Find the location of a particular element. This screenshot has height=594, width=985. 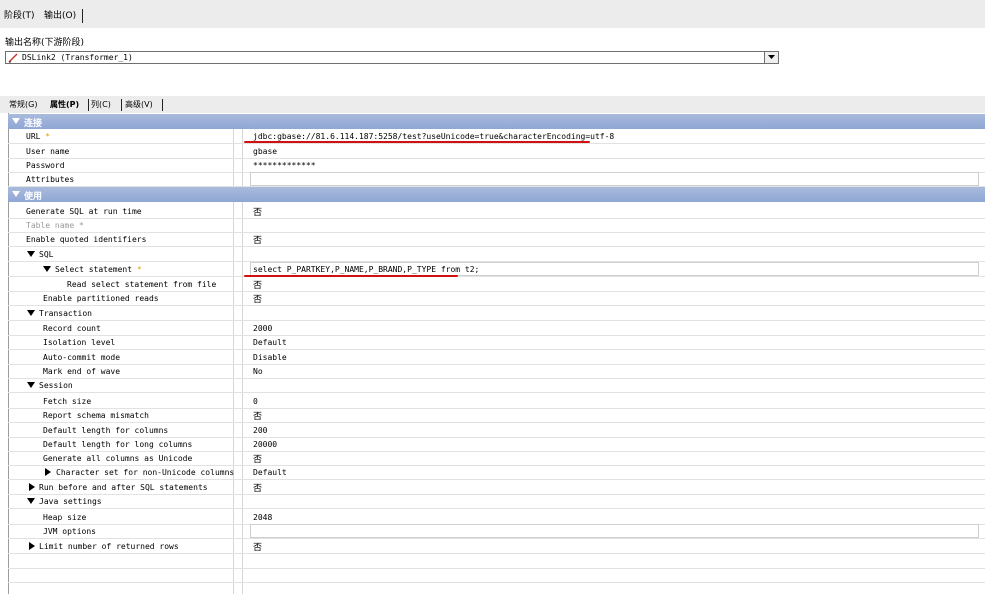

tab-advanced: 高级(V) is located at coordinates (139, 104).